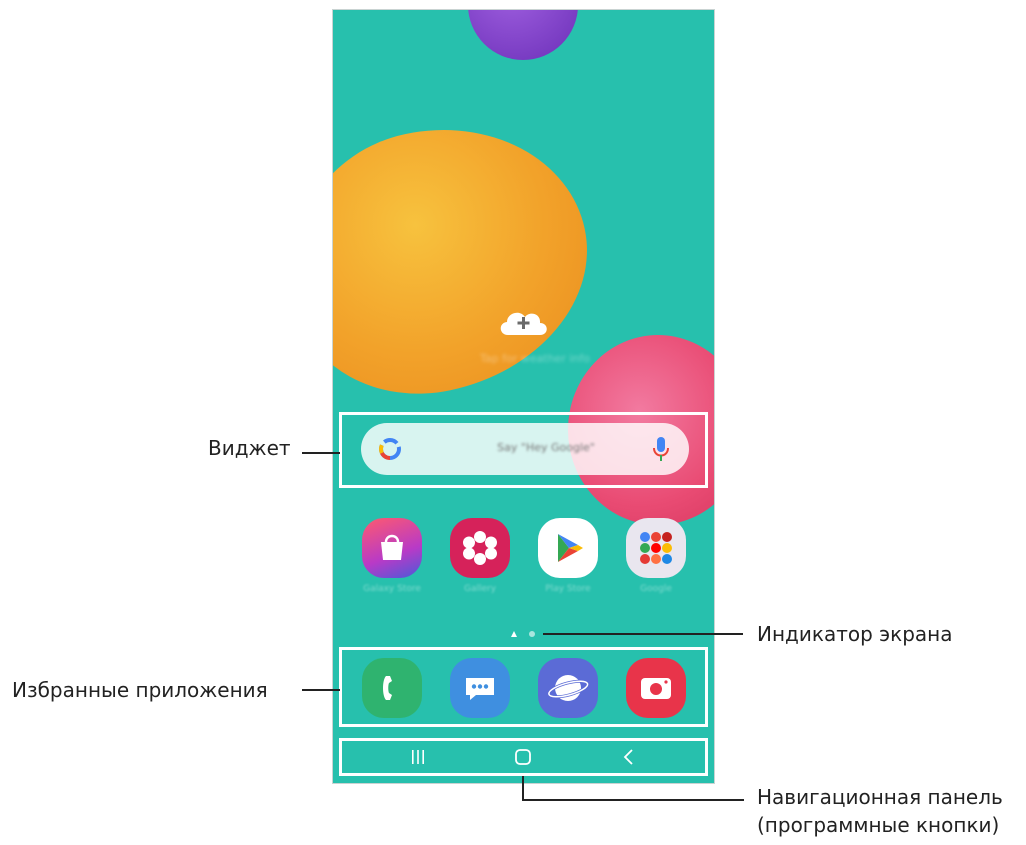 Image resolution: width=1026 pixels, height=845 pixels. Describe the element at coordinates (321, 690) in the screenshot. I see `callout-line-favorites` at that location.